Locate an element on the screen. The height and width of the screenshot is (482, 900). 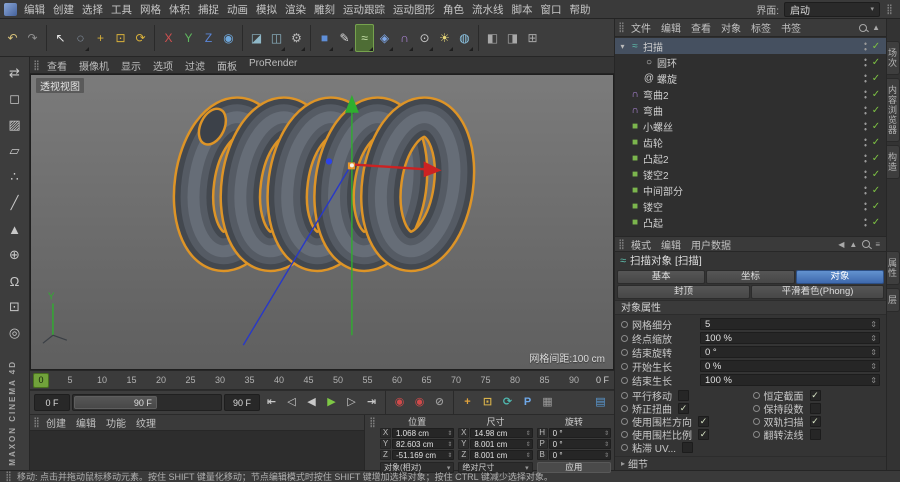
coord-input: 8.001 cm ⇕ is located at coordinates (501, 444).